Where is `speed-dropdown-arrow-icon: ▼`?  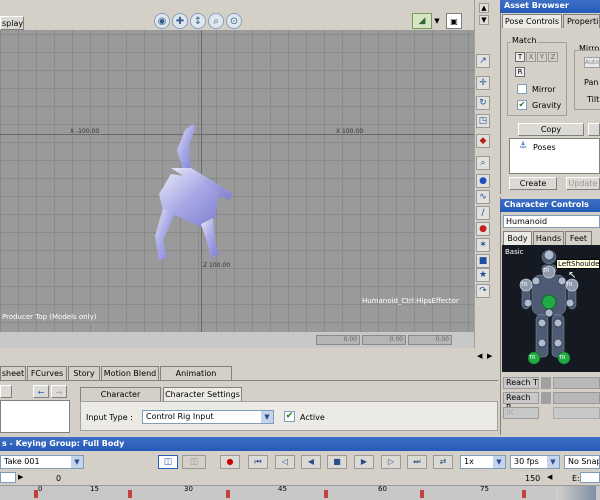
speed-dropdown-arrow-icon: ▼ is located at coordinates (499, 462).